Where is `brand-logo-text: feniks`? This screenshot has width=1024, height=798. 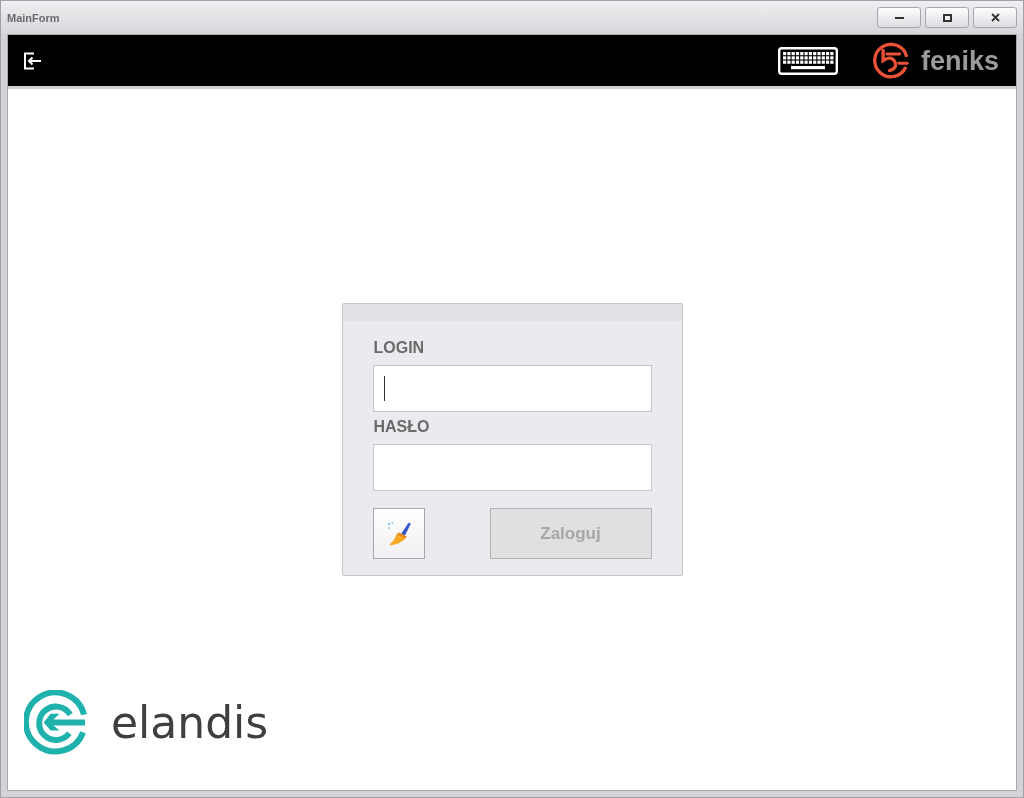 brand-logo-text: feniks is located at coordinates (959, 60).